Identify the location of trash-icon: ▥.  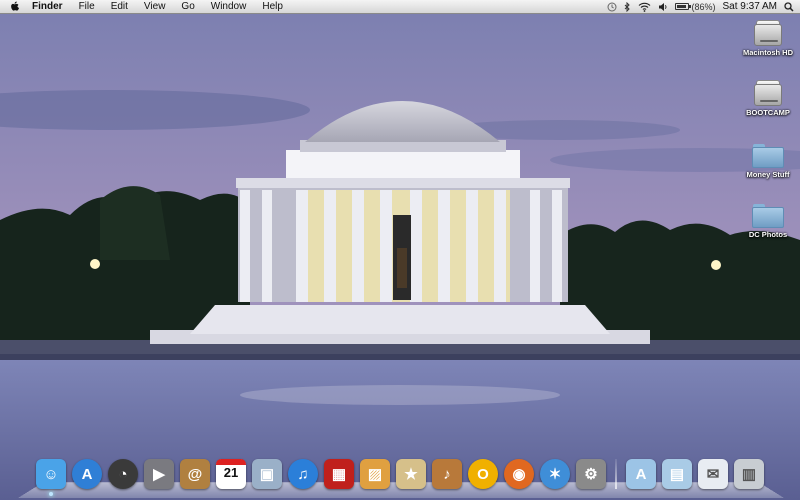
(749, 474).